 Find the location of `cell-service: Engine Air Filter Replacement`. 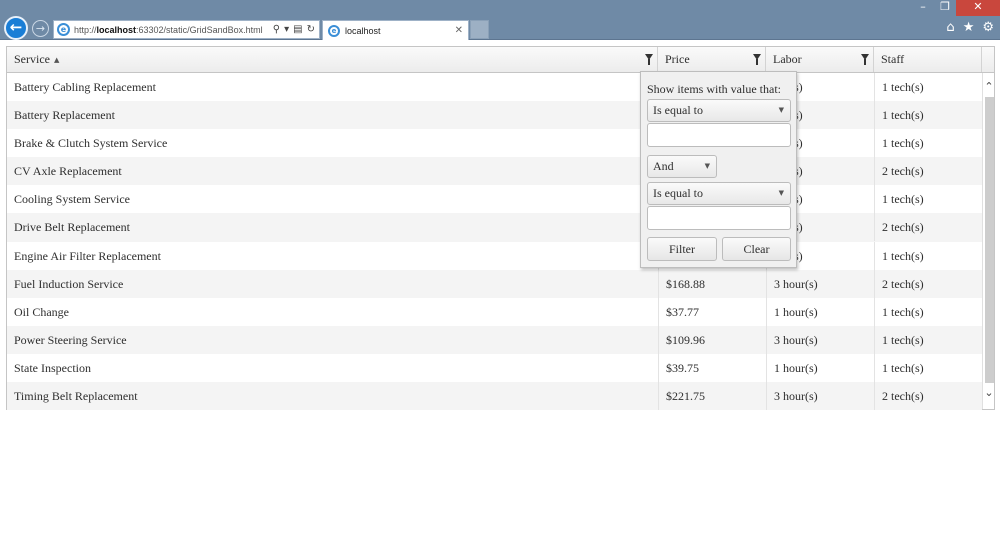

cell-service: Engine Air Filter Replacement is located at coordinates (87, 255).